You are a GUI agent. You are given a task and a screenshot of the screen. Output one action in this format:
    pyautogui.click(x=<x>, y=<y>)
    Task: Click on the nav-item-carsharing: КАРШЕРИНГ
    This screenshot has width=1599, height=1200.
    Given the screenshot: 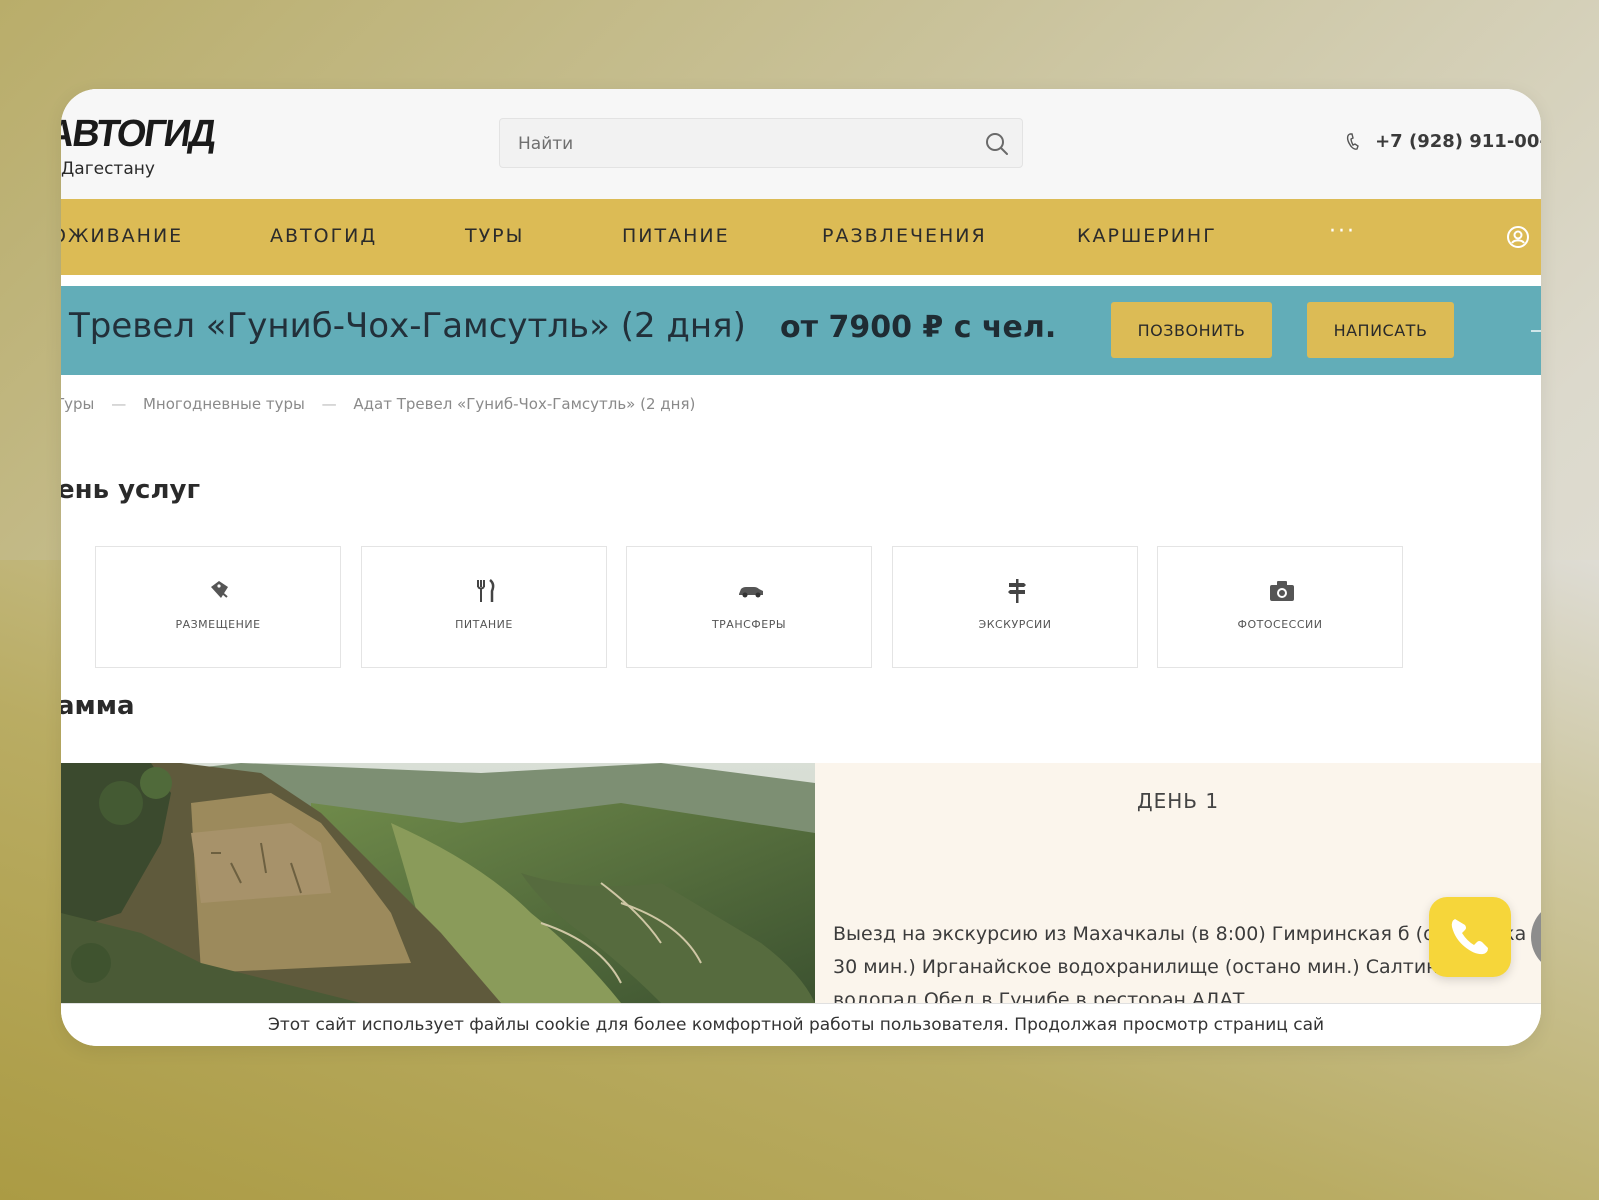 What is the action you would take?
    pyautogui.click(x=1147, y=236)
    